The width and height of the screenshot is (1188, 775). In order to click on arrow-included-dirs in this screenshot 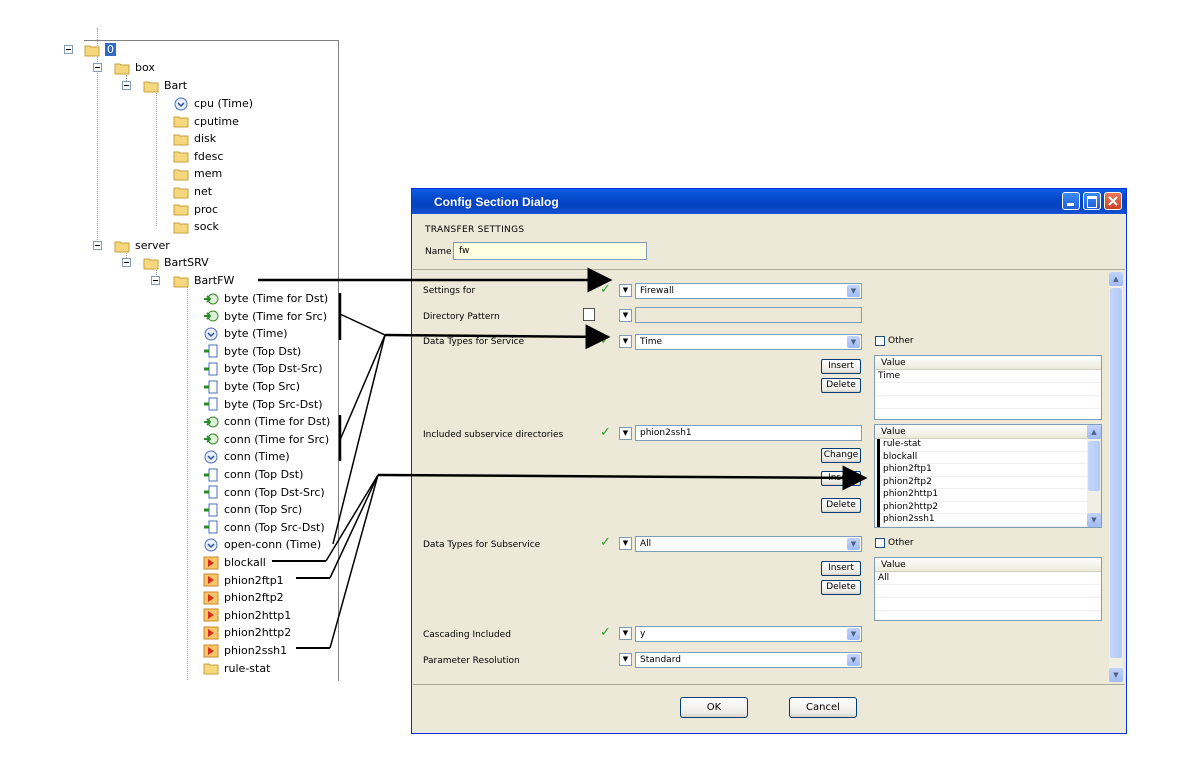, I will do `click(622, 478)`.